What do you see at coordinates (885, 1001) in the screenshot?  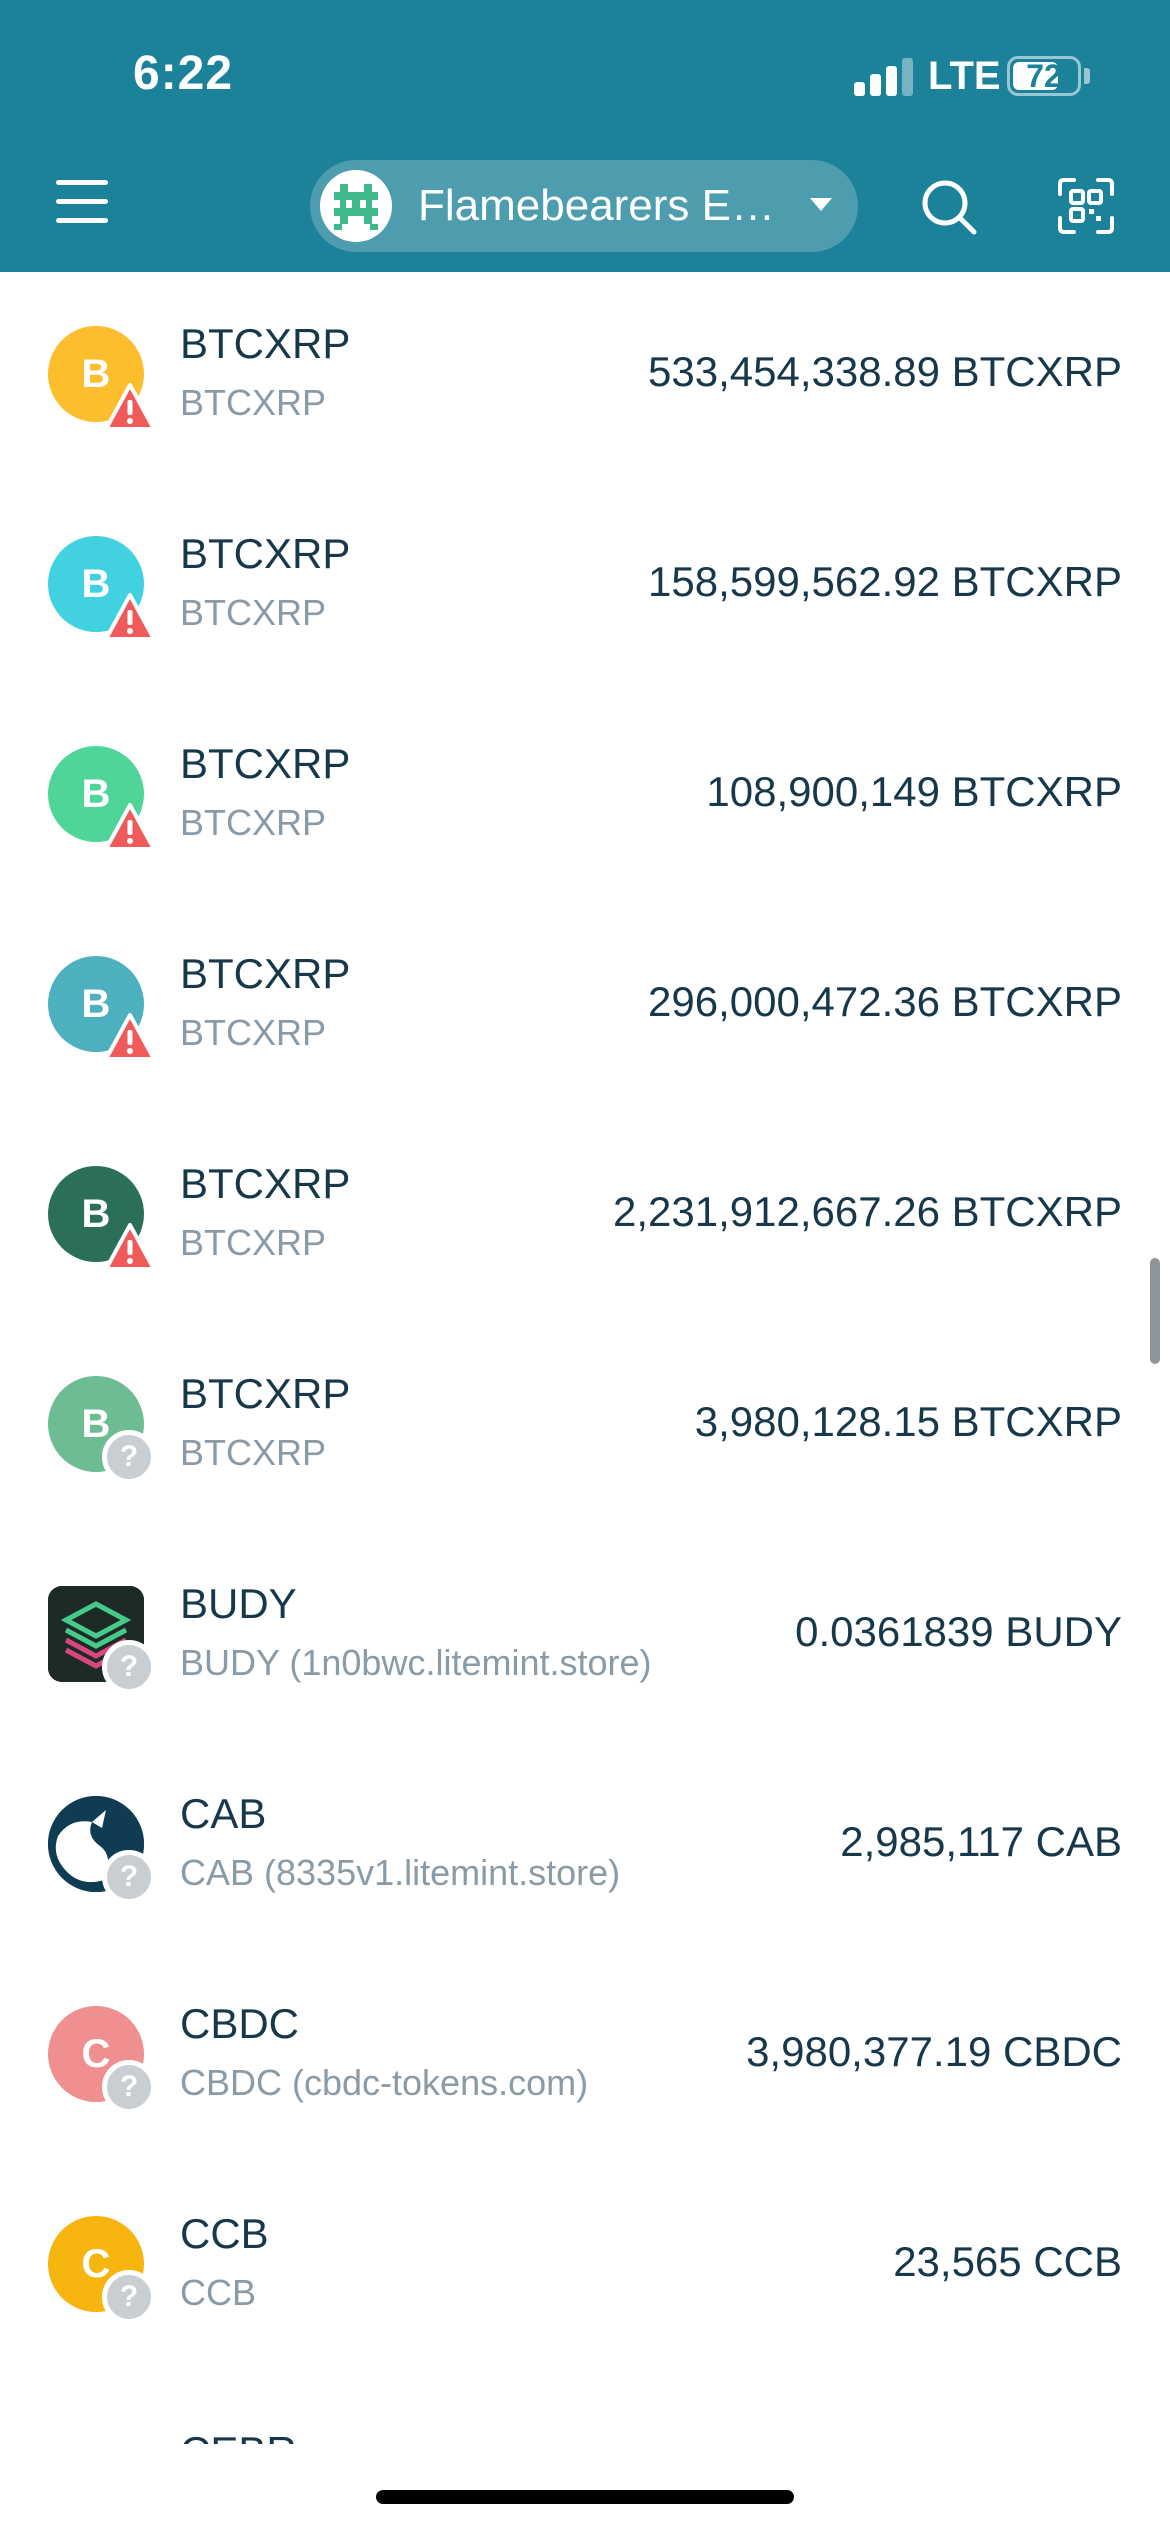 I see `token-balance: 296,000,472.36 BTCXRP` at bounding box center [885, 1001].